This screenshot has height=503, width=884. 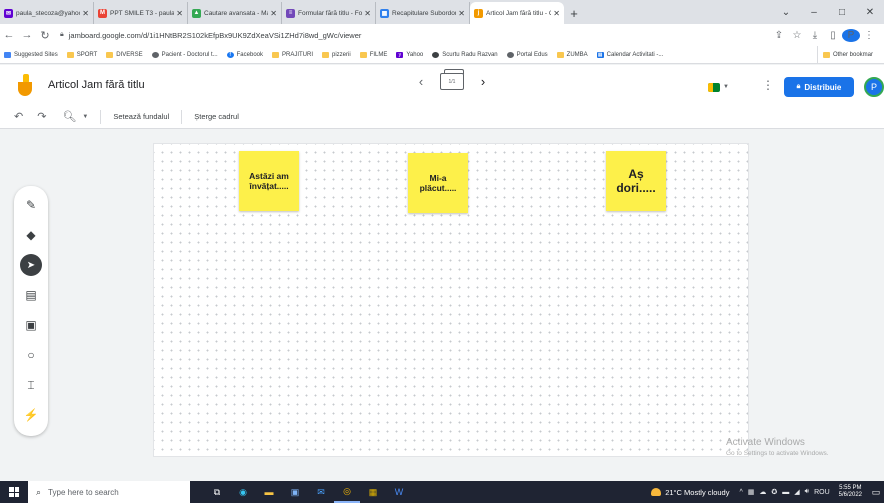 I want to click on share-page-icon: ⇪, so click(x=779, y=35).